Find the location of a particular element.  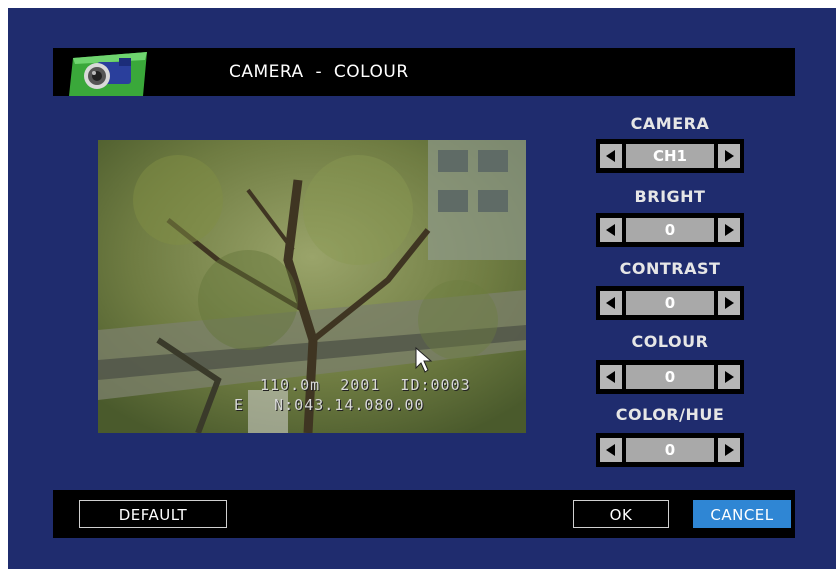

osd-info-line2: E N:043.14.080.00 is located at coordinates (329, 405).